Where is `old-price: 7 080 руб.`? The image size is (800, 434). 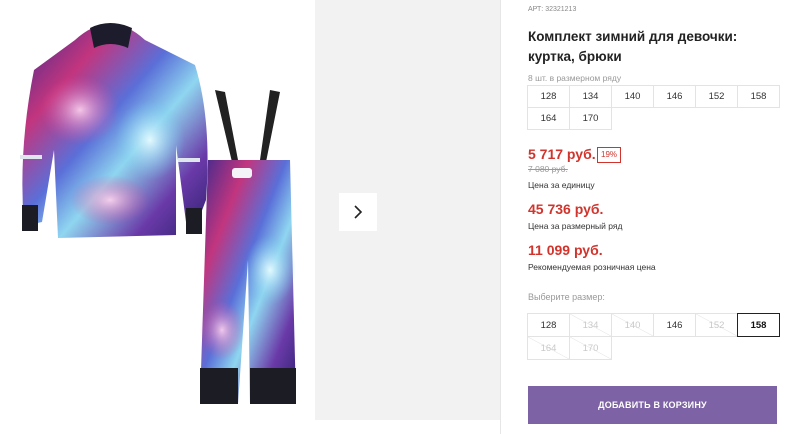 old-price: 7 080 руб. is located at coordinates (548, 169).